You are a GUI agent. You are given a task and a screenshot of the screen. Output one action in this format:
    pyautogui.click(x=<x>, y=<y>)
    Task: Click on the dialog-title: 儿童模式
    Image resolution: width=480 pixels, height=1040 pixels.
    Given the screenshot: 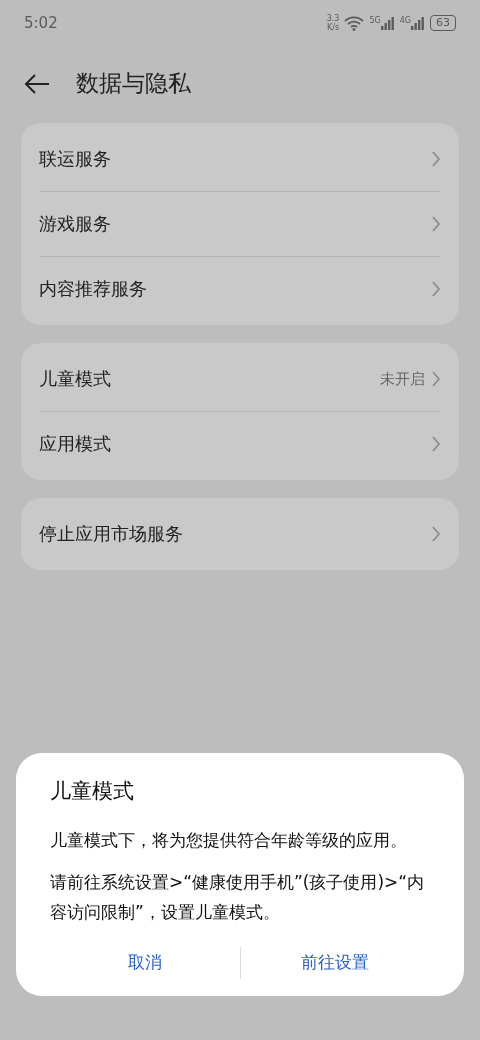 What is the action you would take?
    pyautogui.click(x=92, y=791)
    